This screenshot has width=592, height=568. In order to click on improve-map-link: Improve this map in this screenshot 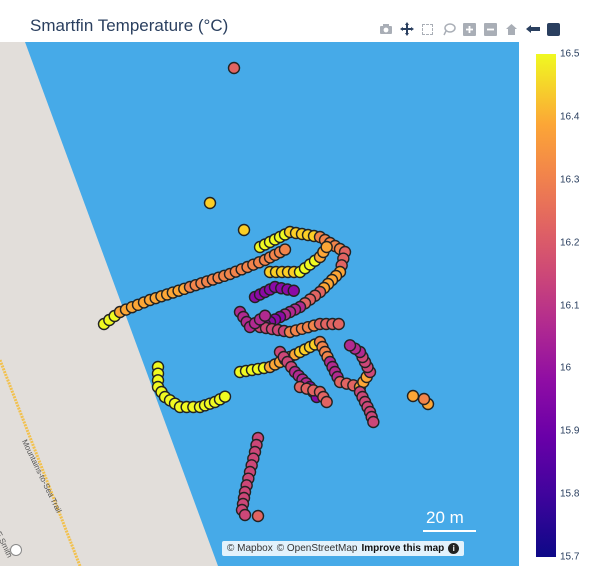, I will do `click(402, 548)`.